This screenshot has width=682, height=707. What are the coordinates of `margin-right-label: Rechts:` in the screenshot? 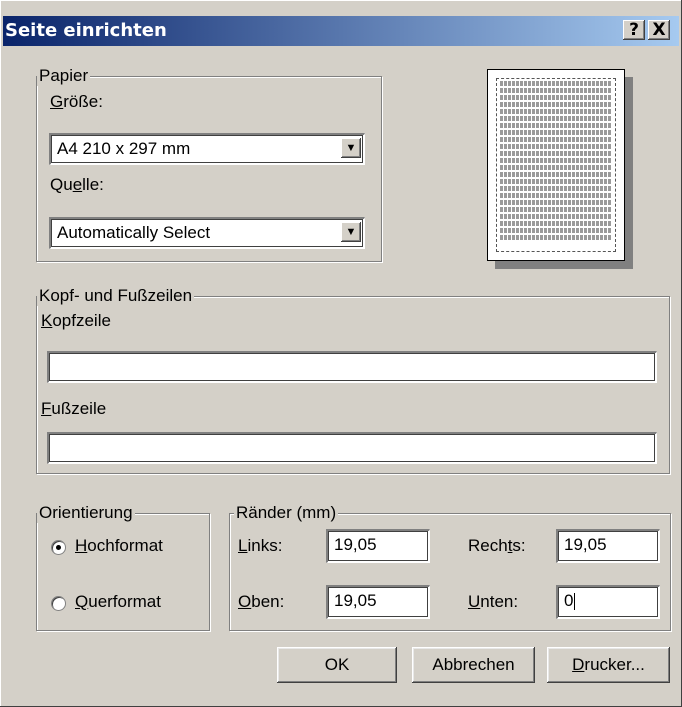 It's located at (497, 545).